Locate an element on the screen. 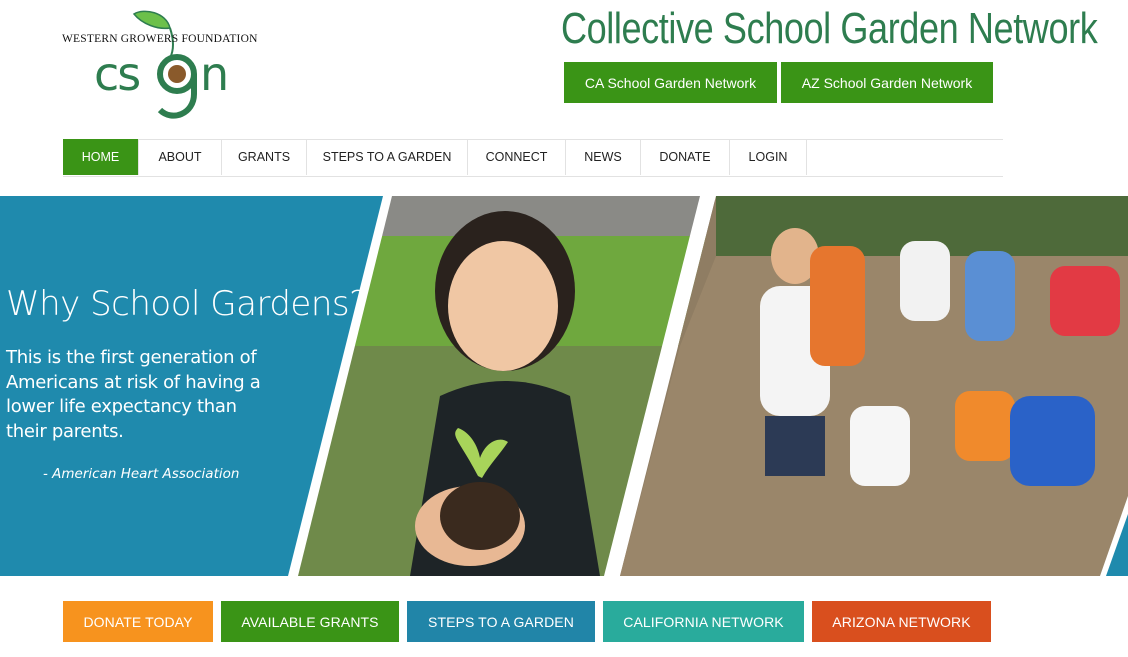 Image resolution: width=1128 pixels, height=657 pixels. nav-item-about: ABOUT is located at coordinates (180, 157).